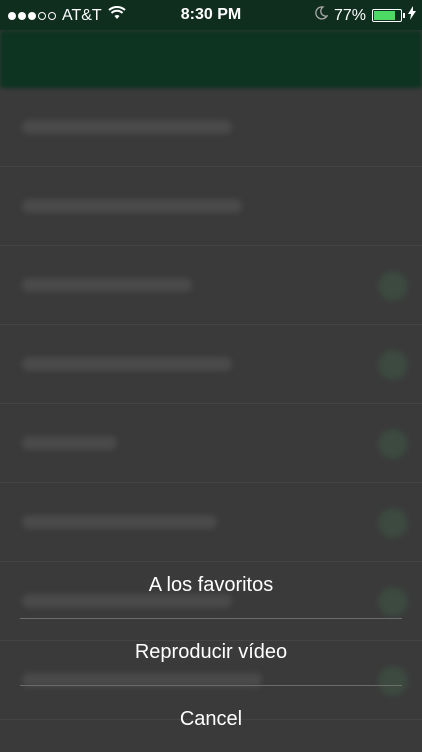 The image size is (422, 752). What do you see at coordinates (211, 719) in the screenshot?
I see `cancel-button: Cancel` at bounding box center [211, 719].